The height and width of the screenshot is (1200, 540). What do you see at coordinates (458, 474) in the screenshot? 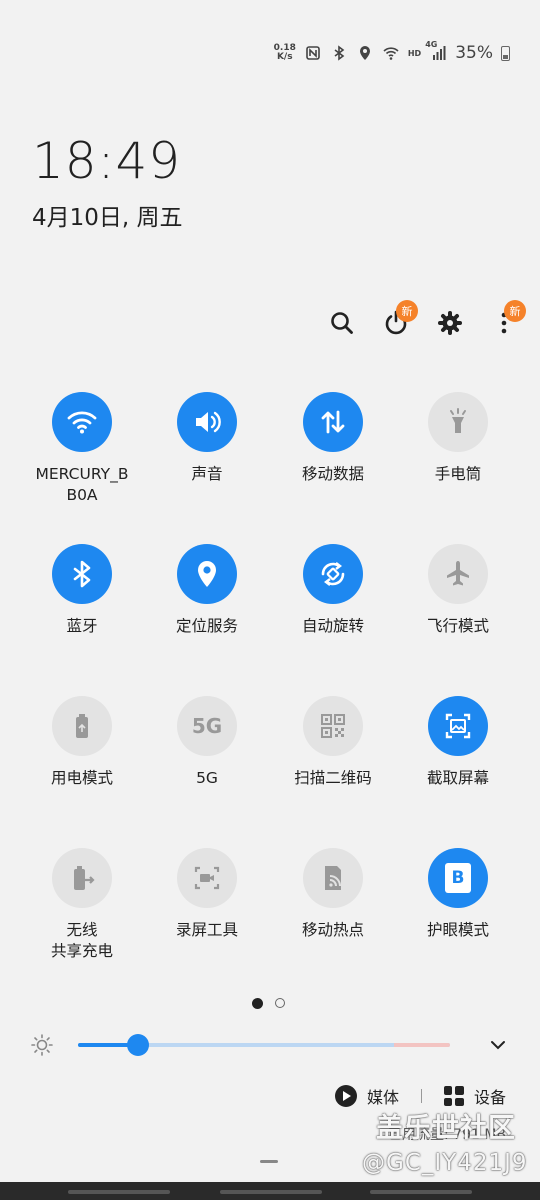
I see `tile-label: 手电筒` at bounding box center [458, 474].